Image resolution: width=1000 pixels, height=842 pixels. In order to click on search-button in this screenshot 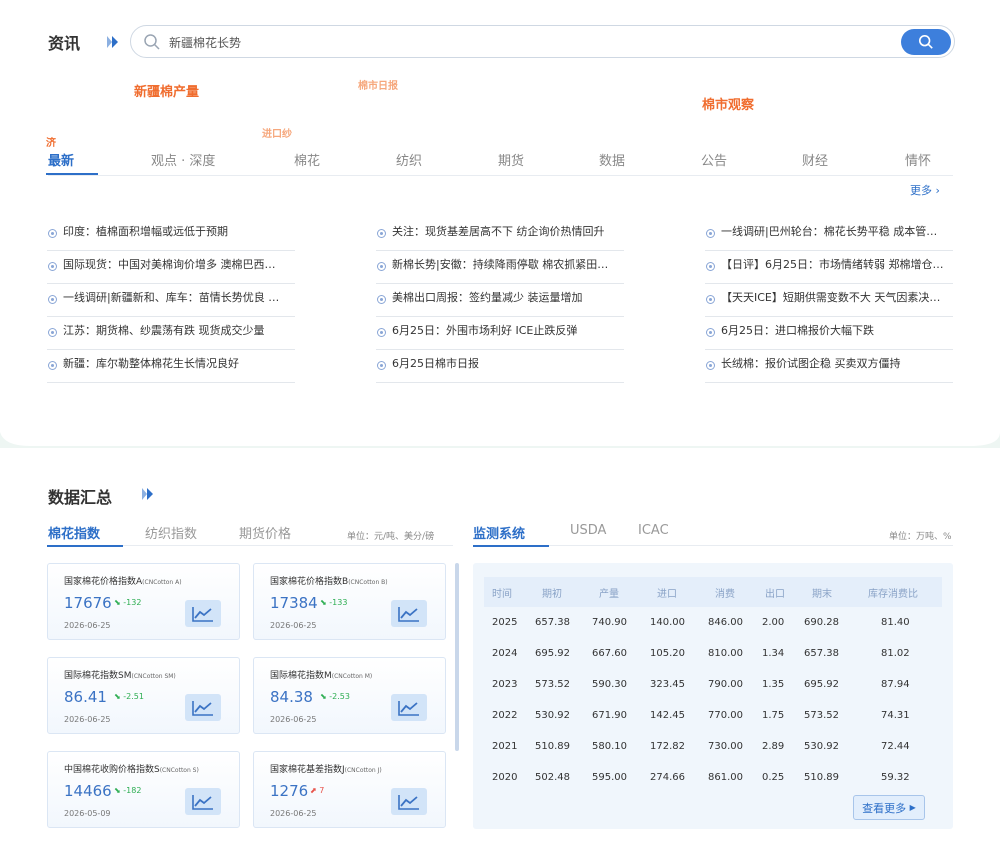, I will do `click(926, 42)`.